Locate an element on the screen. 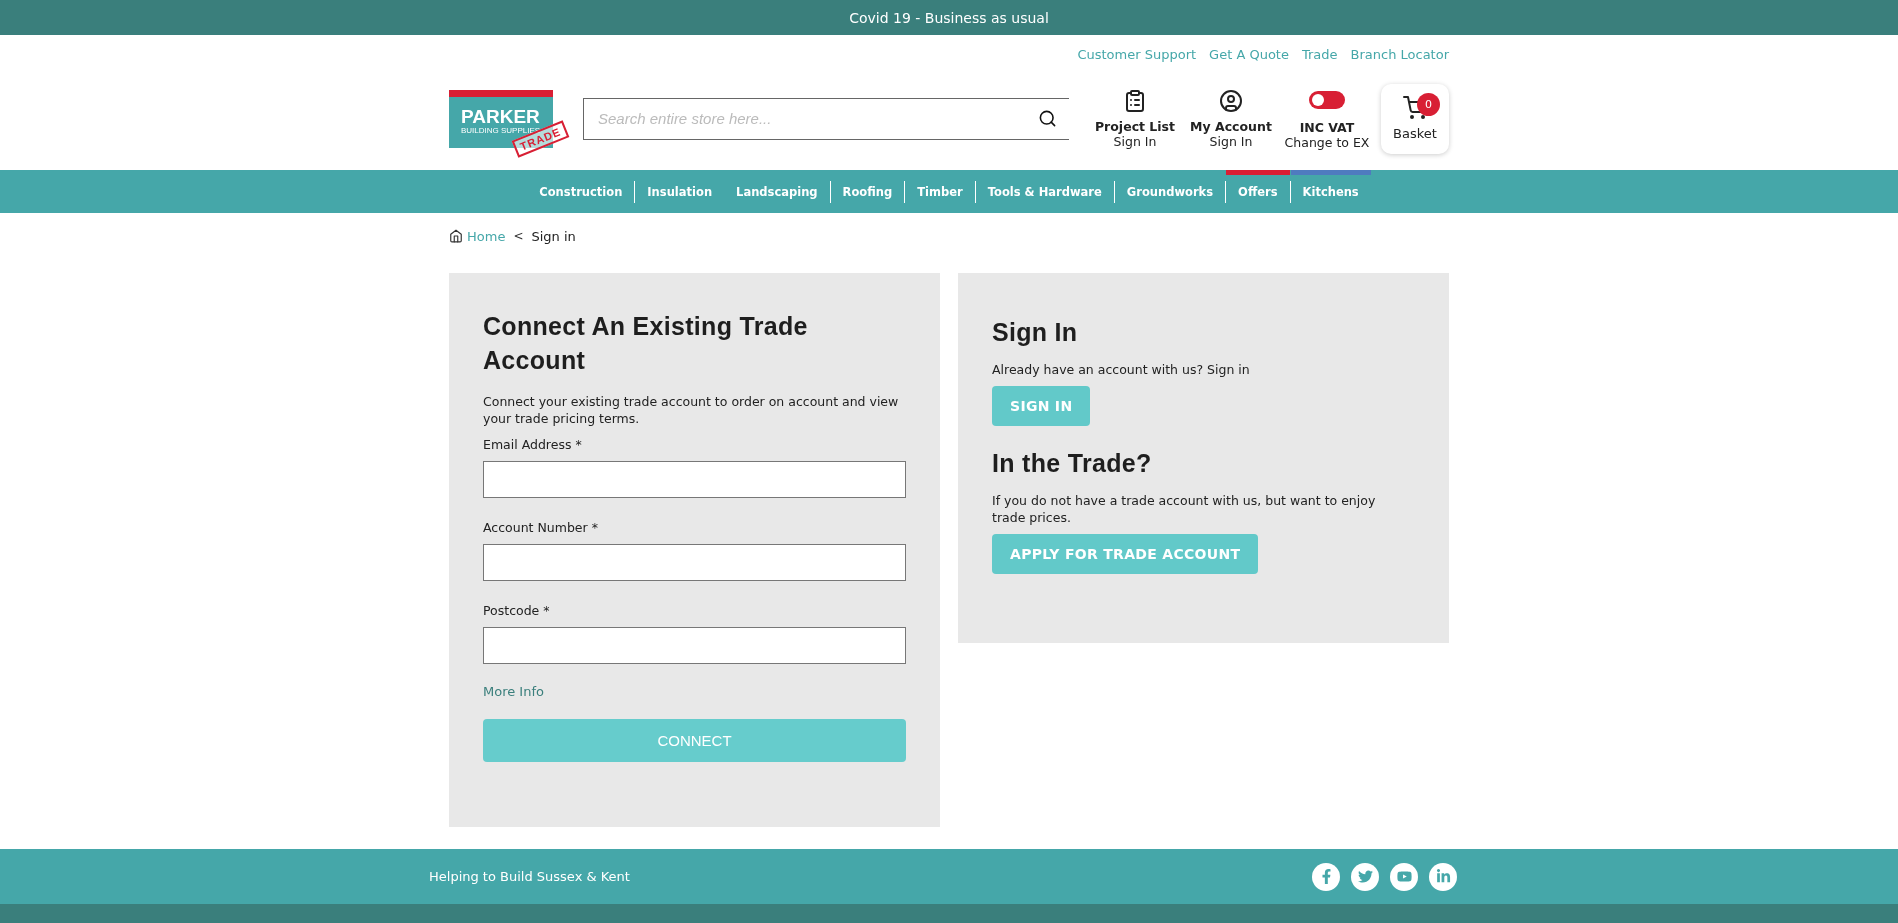  action-title: INC VAT is located at coordinates (1327, 127).